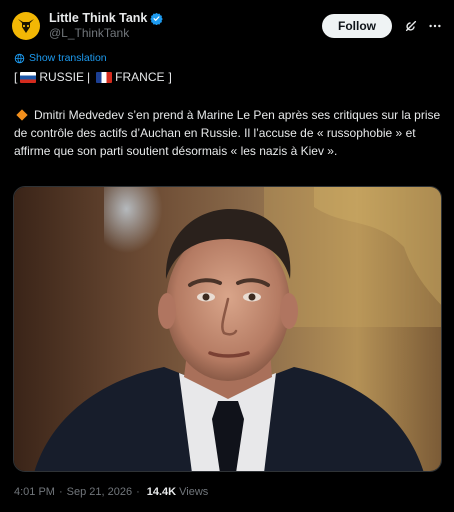 The image size is (454, 512). Describe the element at coordinates (99, 492) in the screenshot. I see `tweet-date: Sep 21, 2026` at that location.